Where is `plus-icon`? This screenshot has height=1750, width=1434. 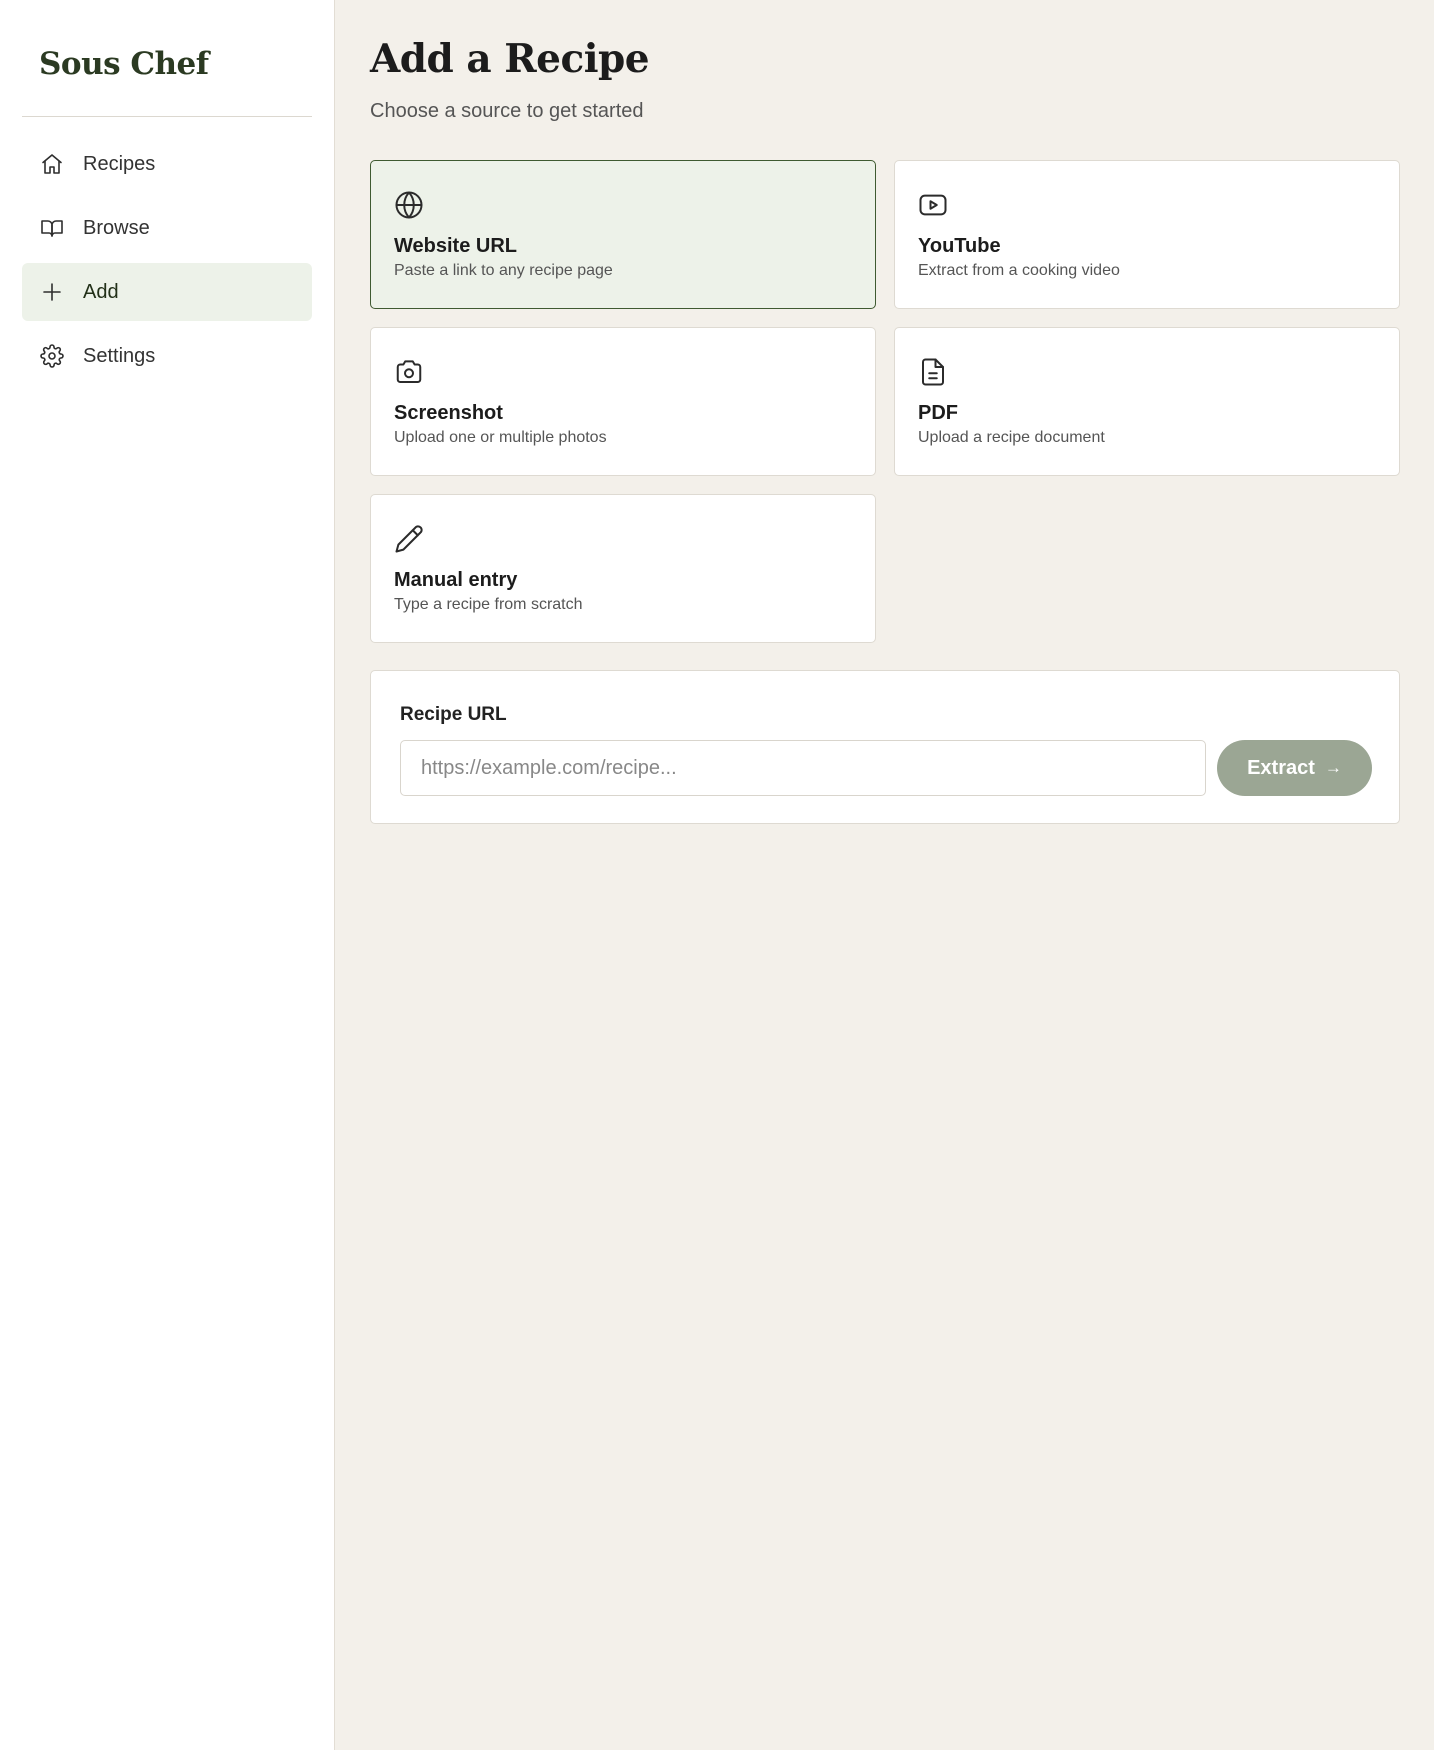
plus-icon is located at coordinates (52, 292).